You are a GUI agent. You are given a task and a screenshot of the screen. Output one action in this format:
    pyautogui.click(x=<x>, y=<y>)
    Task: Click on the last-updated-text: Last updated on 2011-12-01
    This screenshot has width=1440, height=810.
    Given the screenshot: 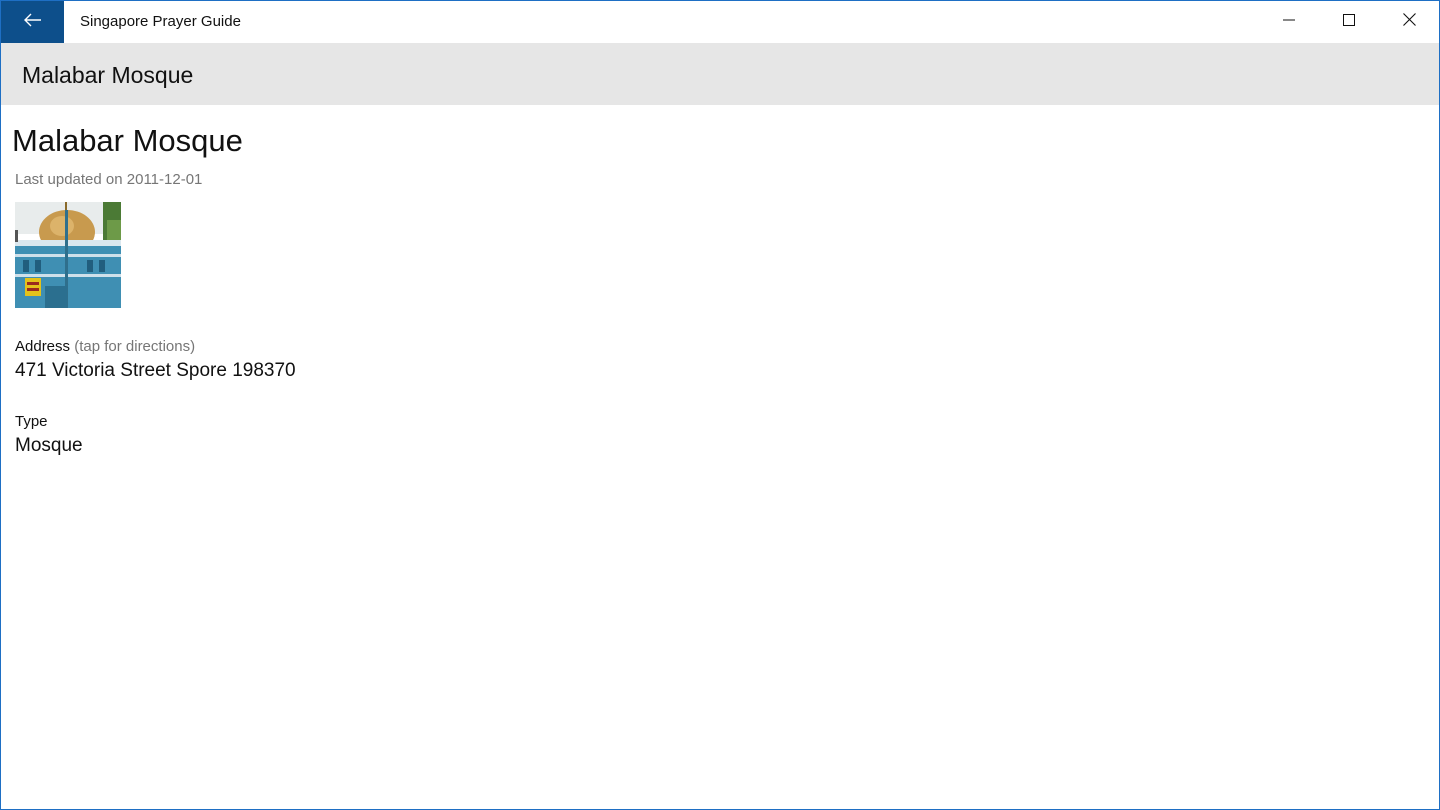 What is the action you would take?
    pyautogui.click(x=109, y=179)
    